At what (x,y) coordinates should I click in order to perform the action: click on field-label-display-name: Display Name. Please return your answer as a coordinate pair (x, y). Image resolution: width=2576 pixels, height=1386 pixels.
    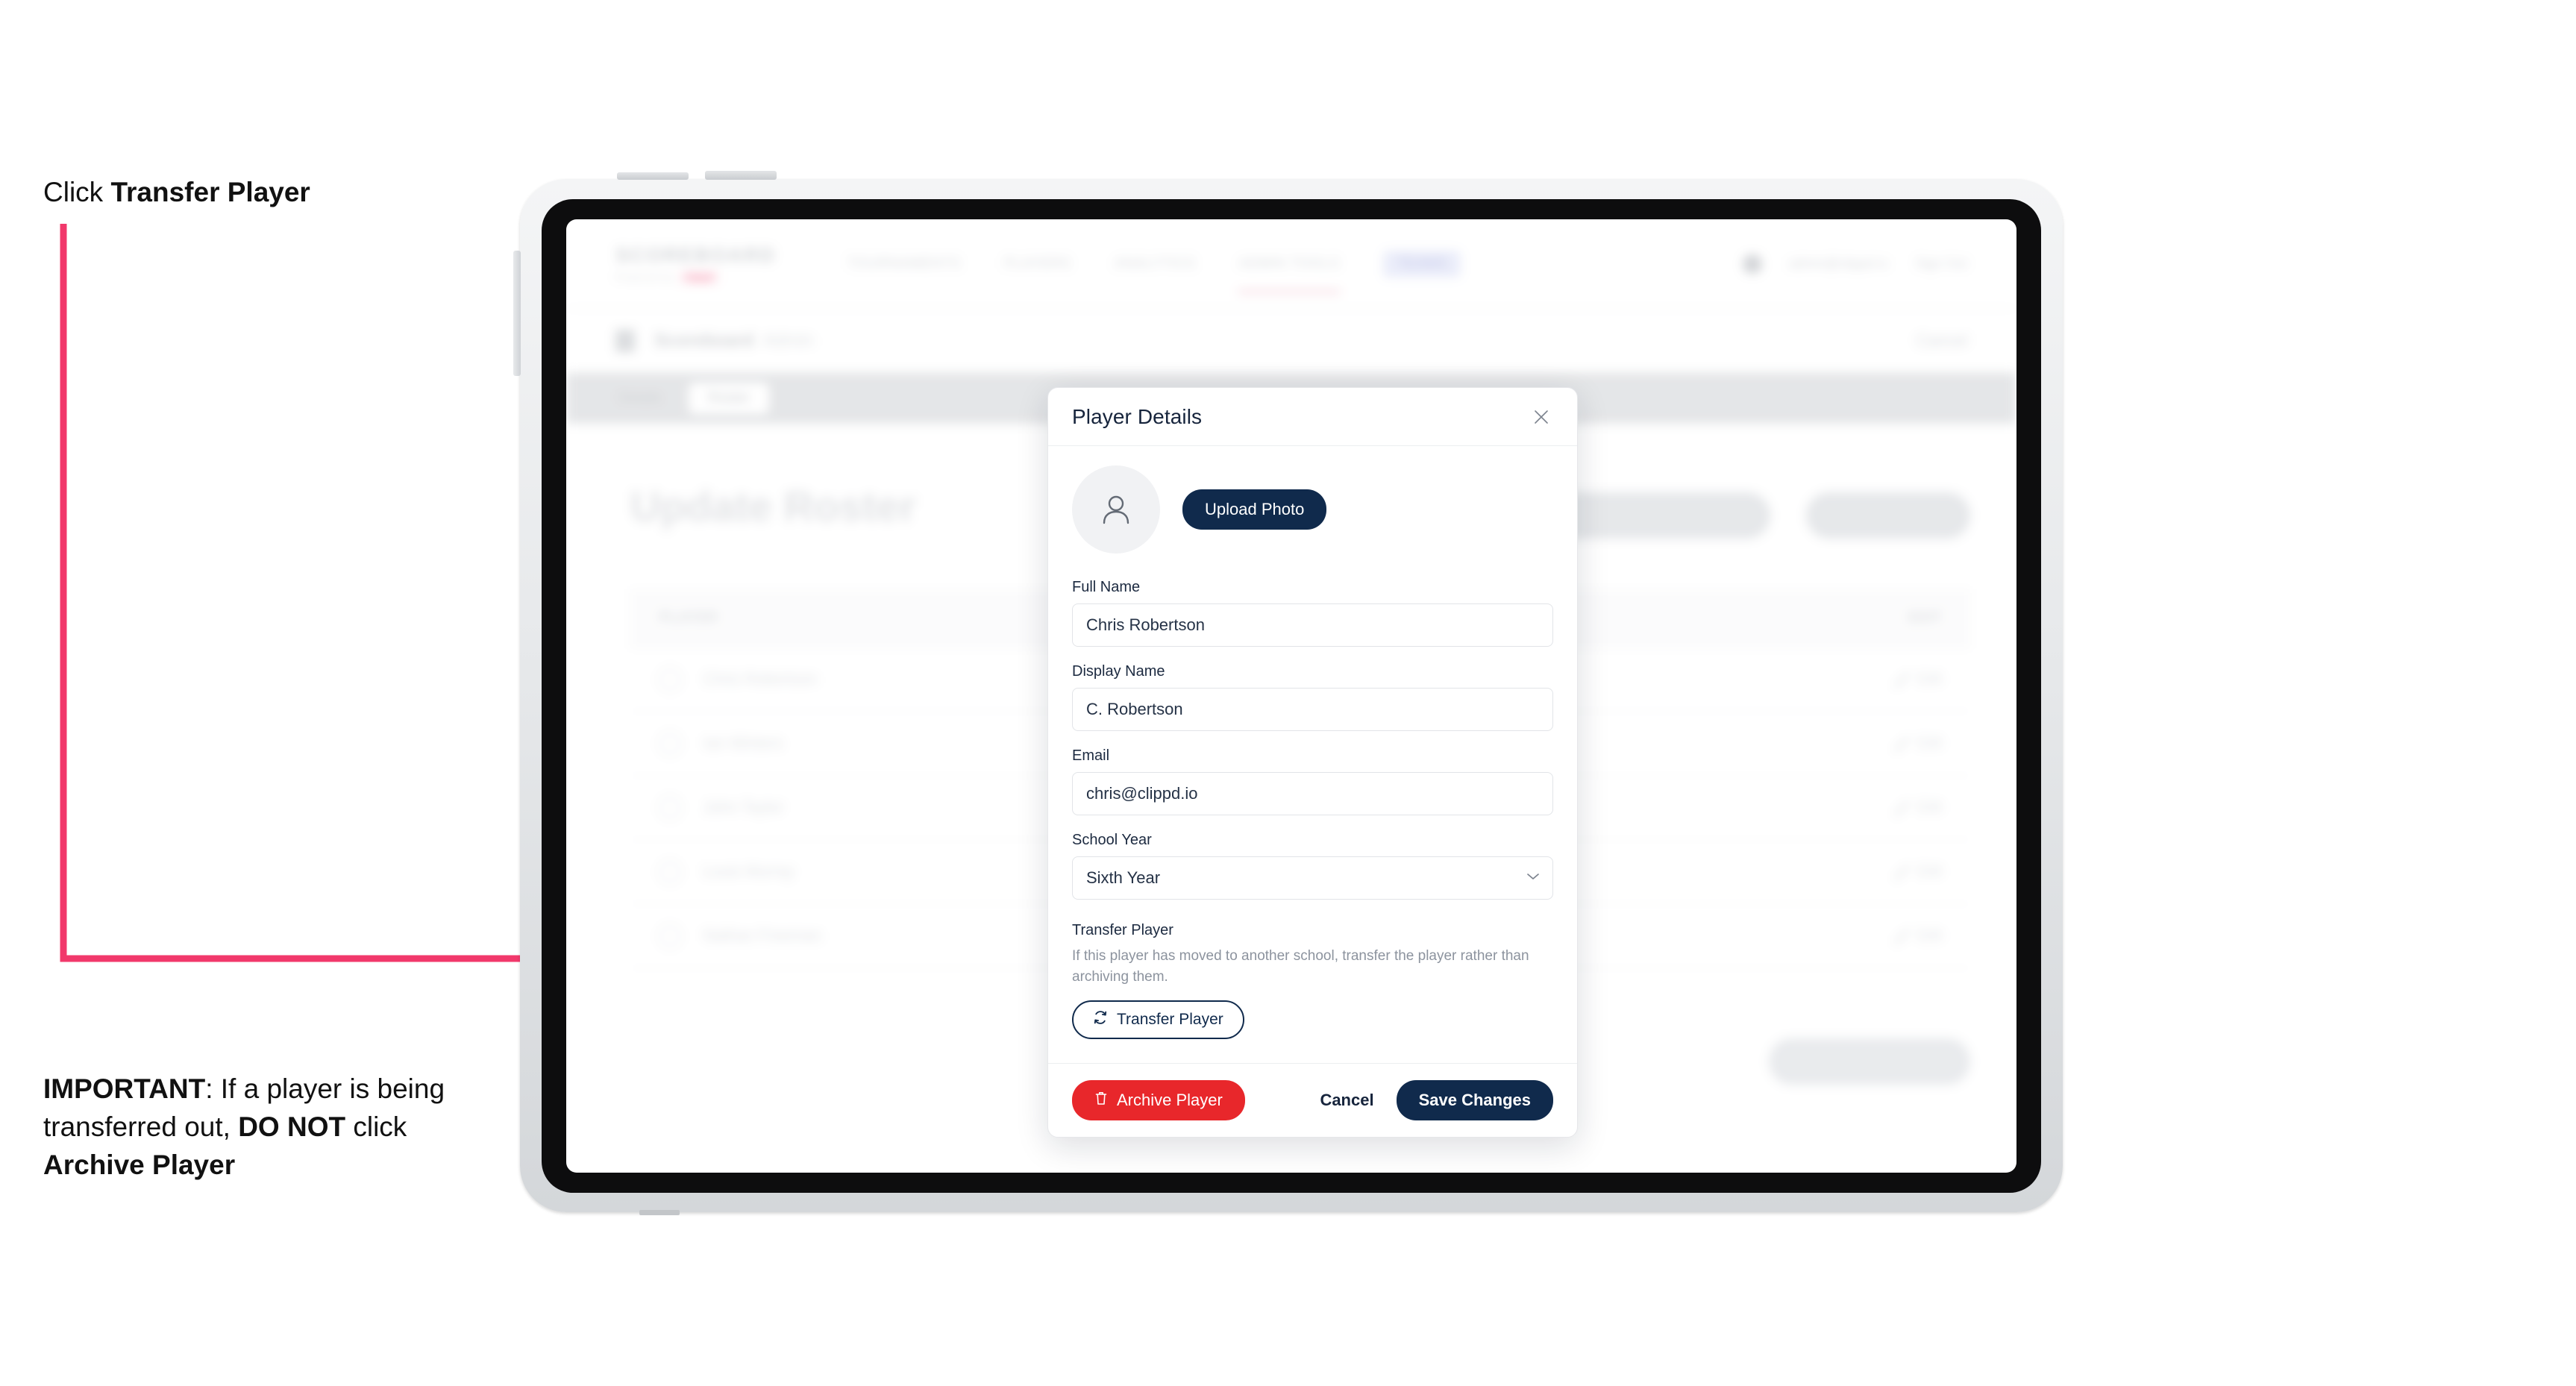
    Looking at the image, I should click on (1118, 671).